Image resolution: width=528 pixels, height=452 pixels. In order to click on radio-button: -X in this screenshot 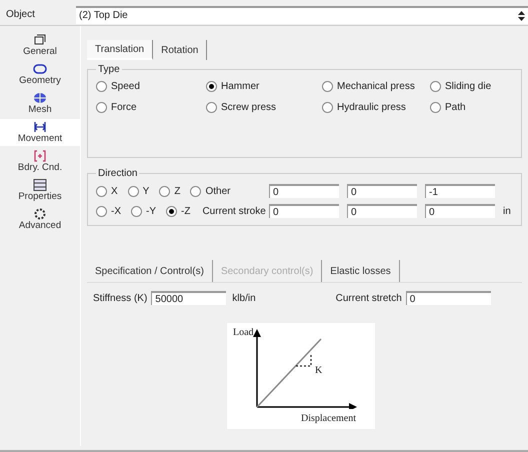, I will do `click(108, 211)`.